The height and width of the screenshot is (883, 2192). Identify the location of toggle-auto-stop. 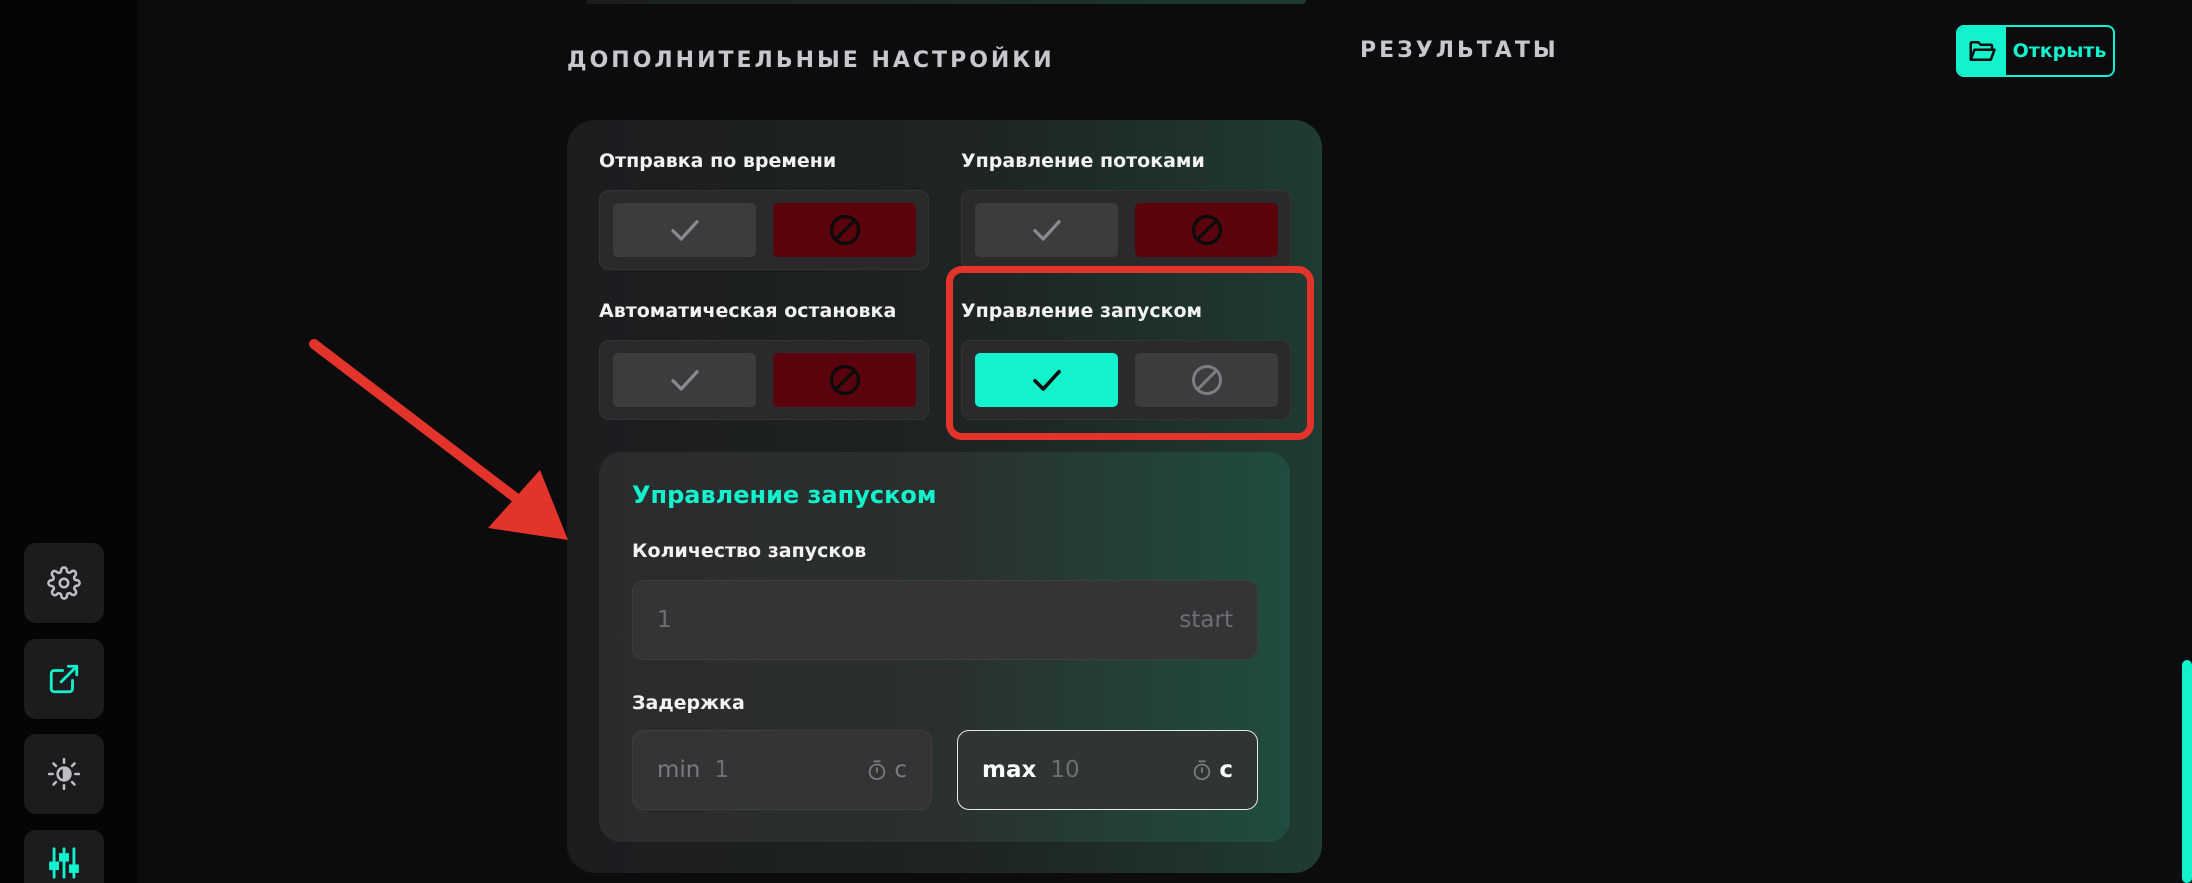
(764, 380).